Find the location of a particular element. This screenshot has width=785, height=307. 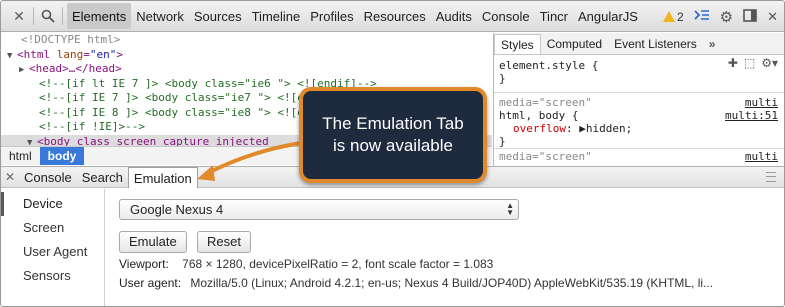

callout-line-2: is now available is located at coordinates (392, 145).